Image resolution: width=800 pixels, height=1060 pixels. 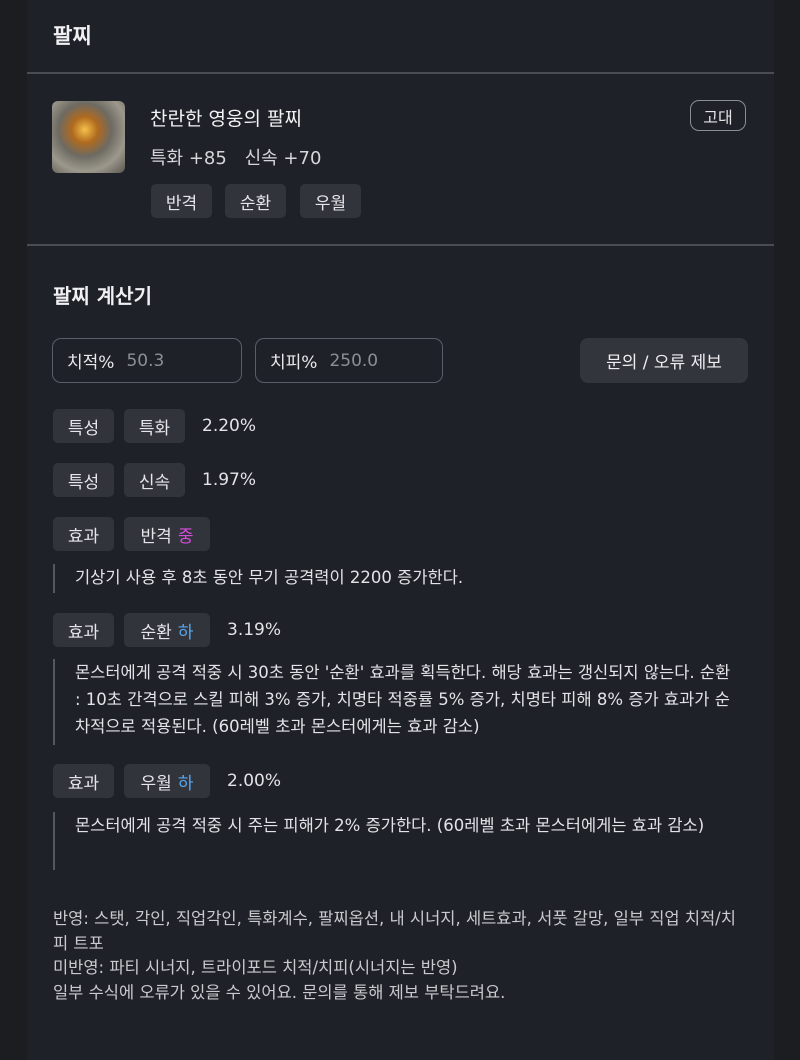 What do you see at coordinates (393, 578) in the screenshot?
I see `effect-description: 기상기 사용 후 8초 동안 무기 공격력이 2200 증가한다.` at bounding box center [393, 578].